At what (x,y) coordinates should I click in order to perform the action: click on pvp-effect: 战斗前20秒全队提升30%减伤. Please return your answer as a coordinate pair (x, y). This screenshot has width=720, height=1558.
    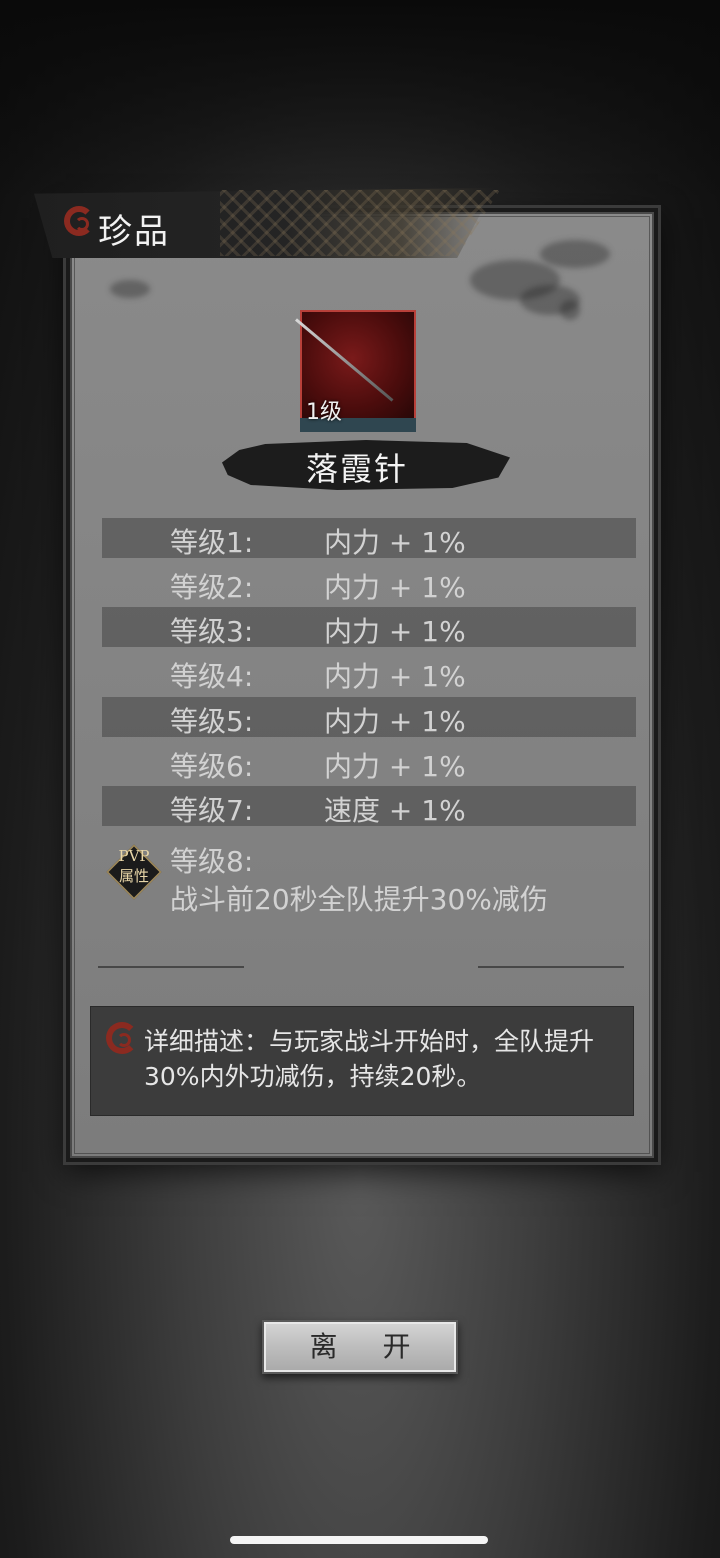
    Looking at the image, I should click on (359, 899).